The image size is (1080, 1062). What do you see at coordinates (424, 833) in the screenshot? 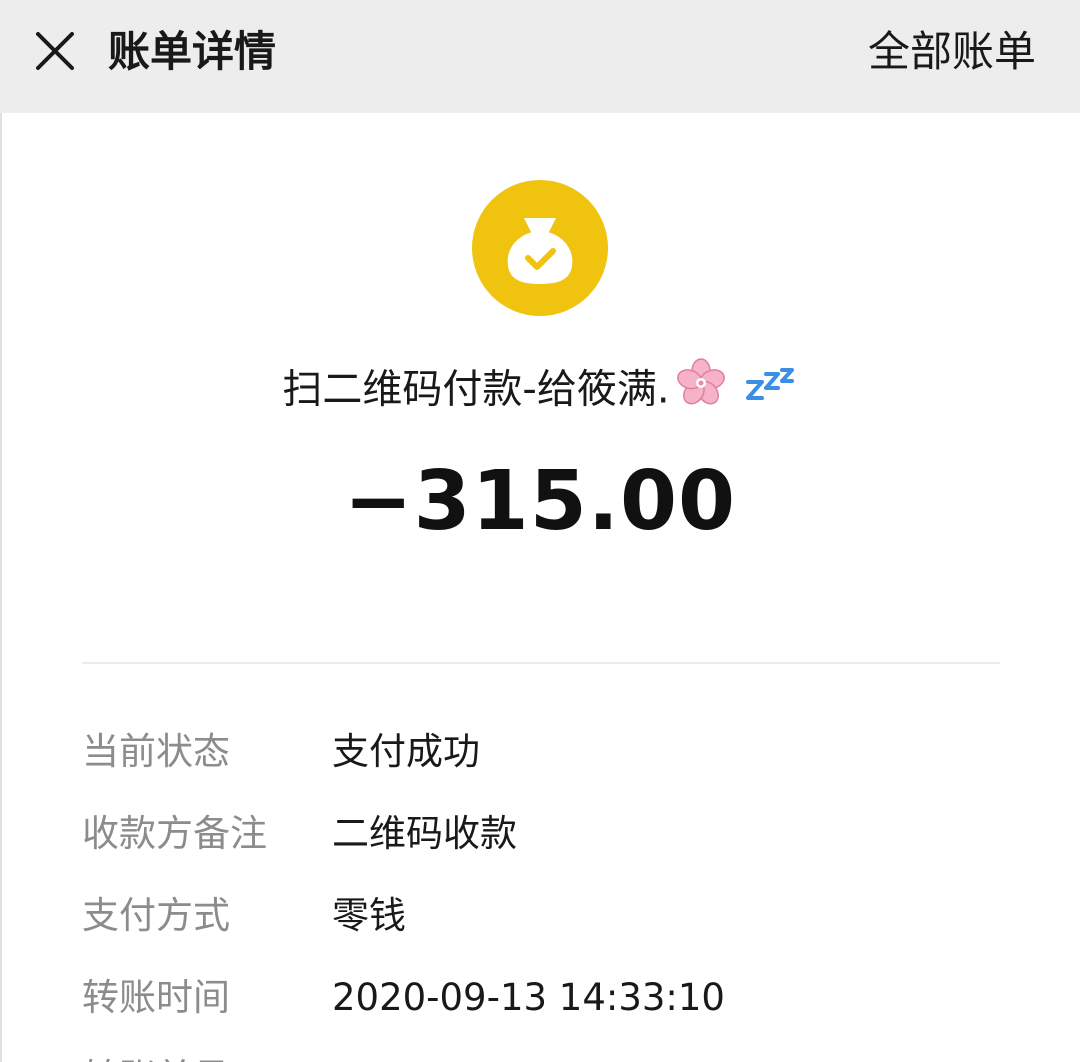
I see `detail-value: 二维码收款` at bounding box center [424, 833].